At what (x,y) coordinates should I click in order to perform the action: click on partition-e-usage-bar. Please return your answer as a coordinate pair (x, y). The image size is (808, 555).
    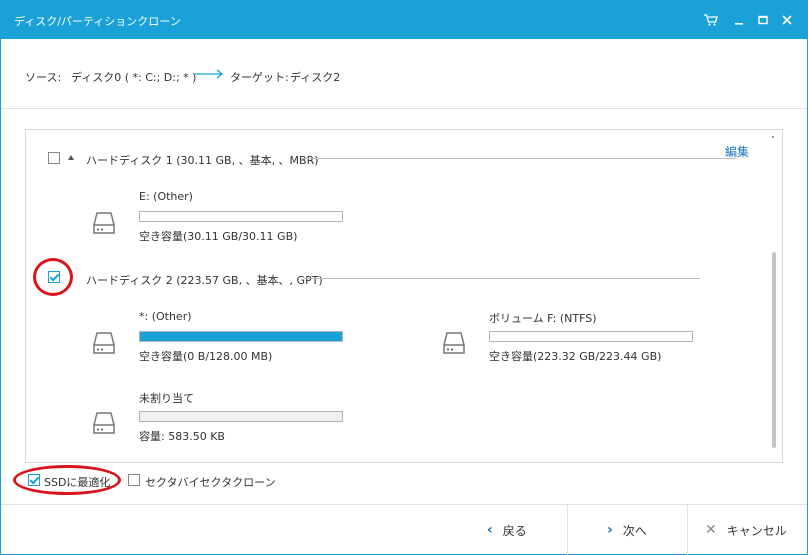
    Looking at the image, I should click on (241, 216).